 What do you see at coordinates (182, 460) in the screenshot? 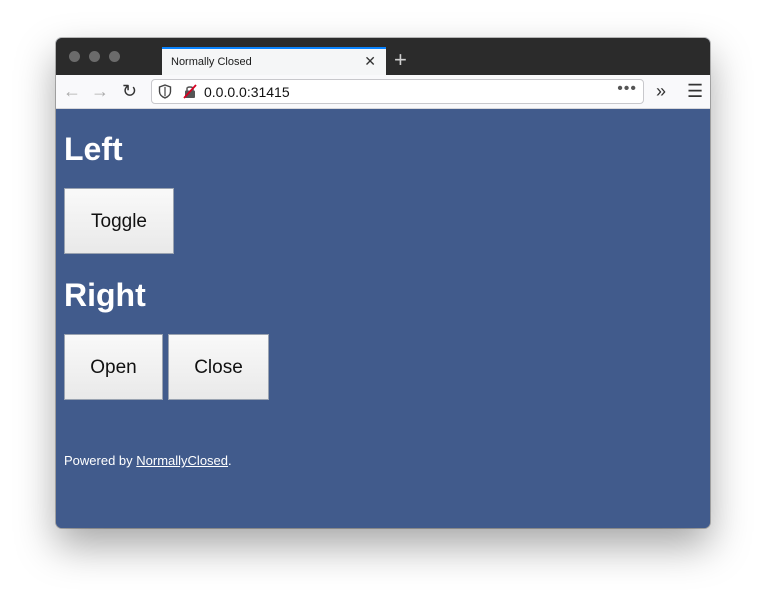
I see `normallyclosed-link: NormallyClosed` at bounding box center [182, 460].